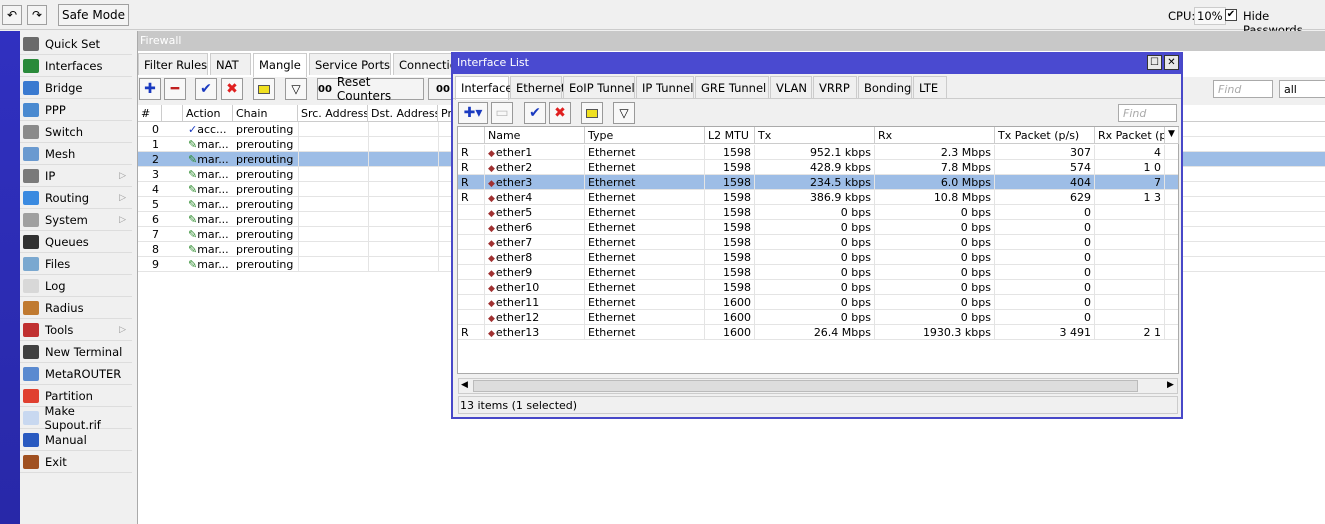 This screenshot has width=1325, height=524. I want to click on horizontal-scrollbar: ◀ ▶, so click(818, 386).